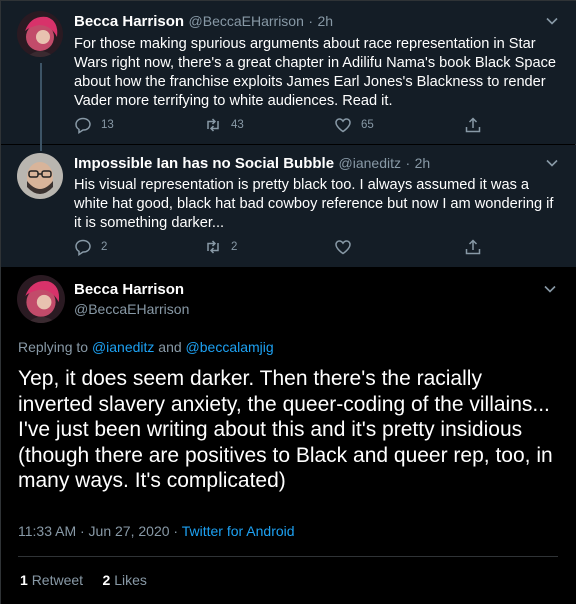 Image resolution: width=576 pixels, height=604 pixels. What do you see at coordinates (224, 125) in the screenshot?
I see `retweet-button: 43` at bounding box center [224, 125].